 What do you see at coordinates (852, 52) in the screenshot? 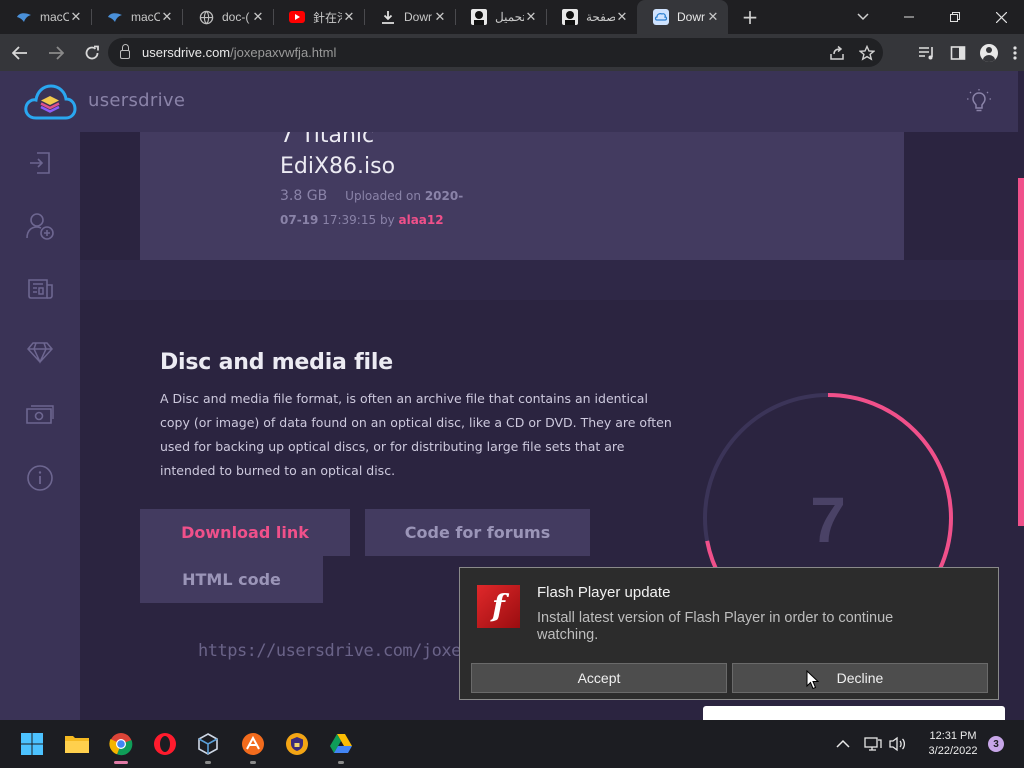
I see `omnibox-actions` at bounding box center [852, 52].